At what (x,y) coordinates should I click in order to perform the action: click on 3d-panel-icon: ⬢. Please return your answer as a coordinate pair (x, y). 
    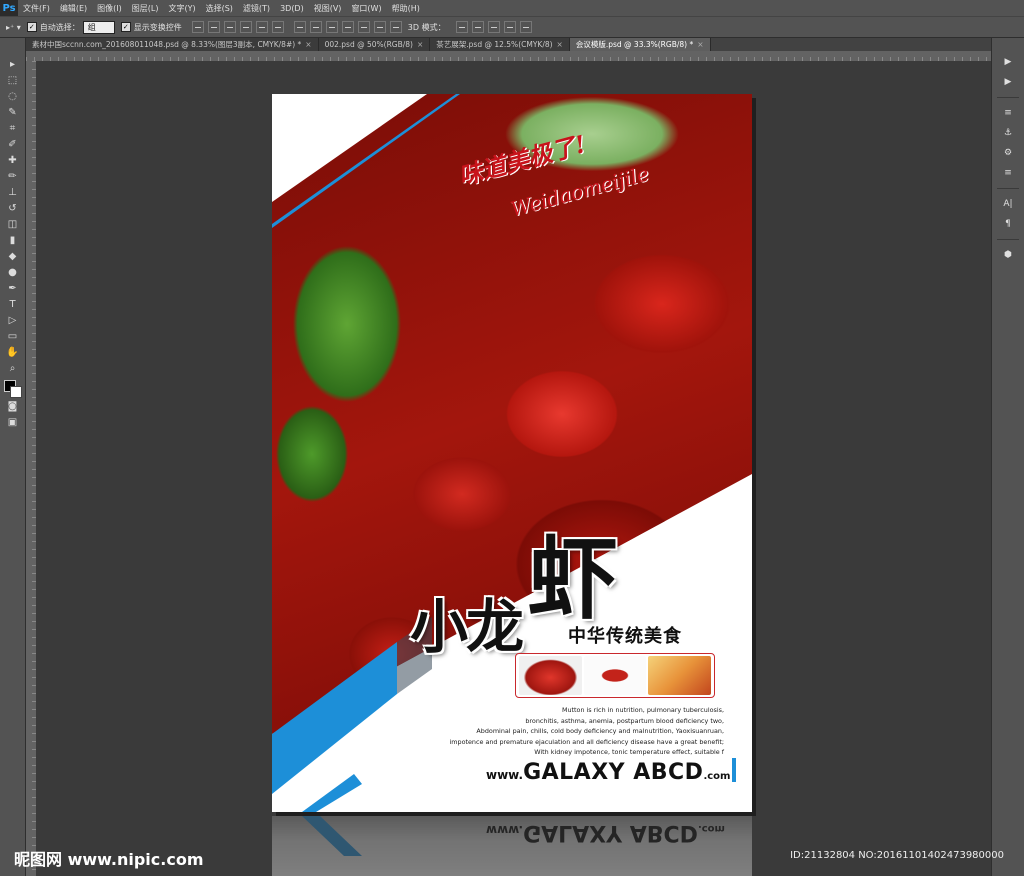
    Looking at the image, I should click on (1008, 255).